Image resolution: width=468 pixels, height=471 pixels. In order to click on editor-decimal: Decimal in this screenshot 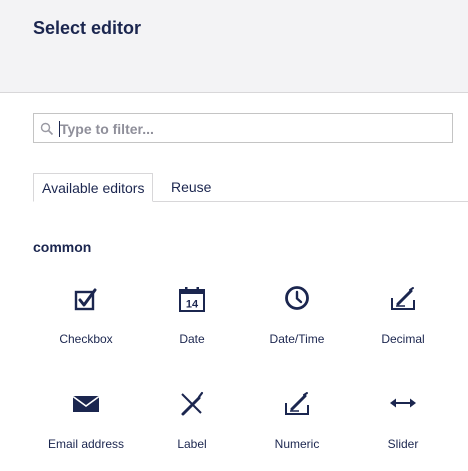, I will do `click(403, 326)`.